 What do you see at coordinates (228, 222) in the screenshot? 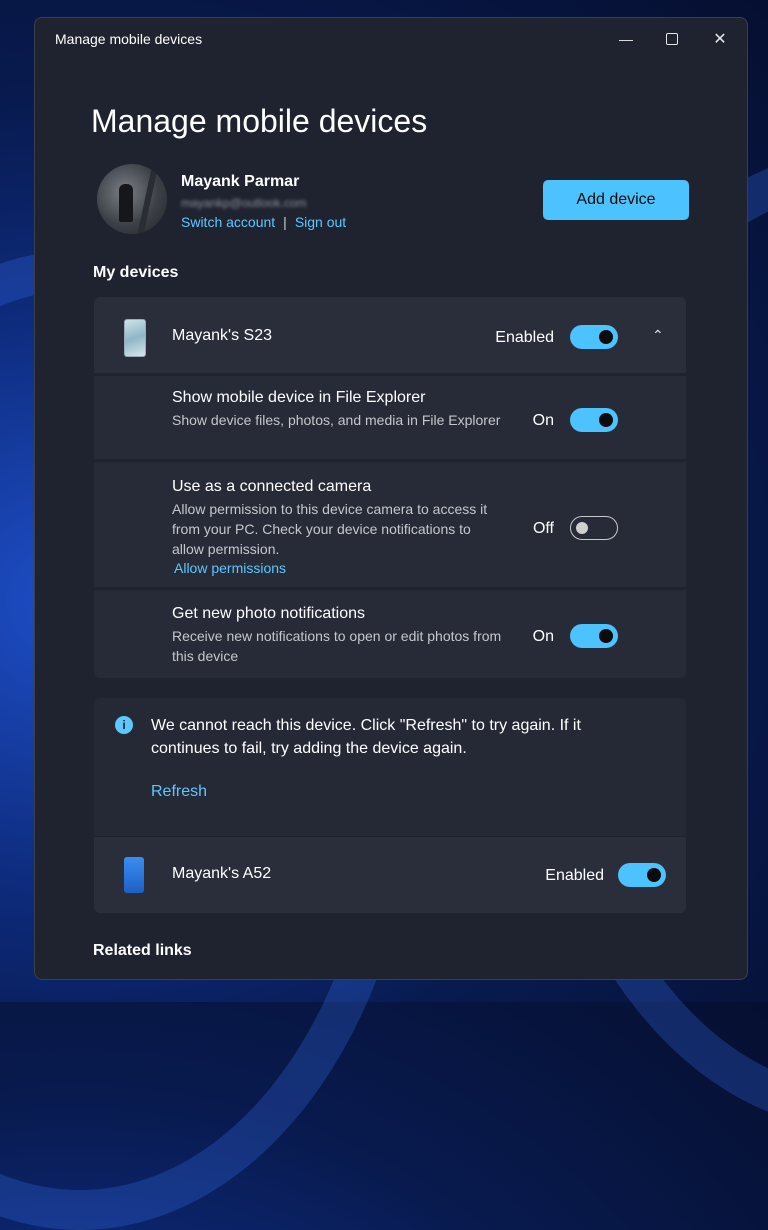
I see `switch-account-link: Switch account` at bounding box center [228, 222].